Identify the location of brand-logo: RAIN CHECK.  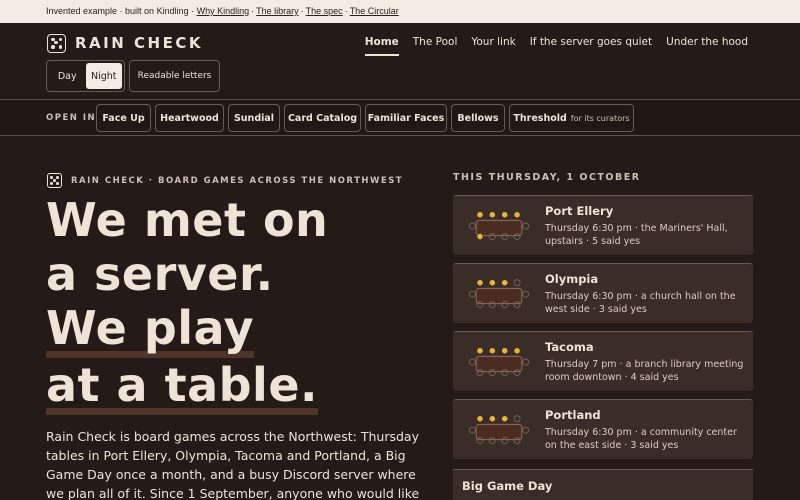
(125, 43).